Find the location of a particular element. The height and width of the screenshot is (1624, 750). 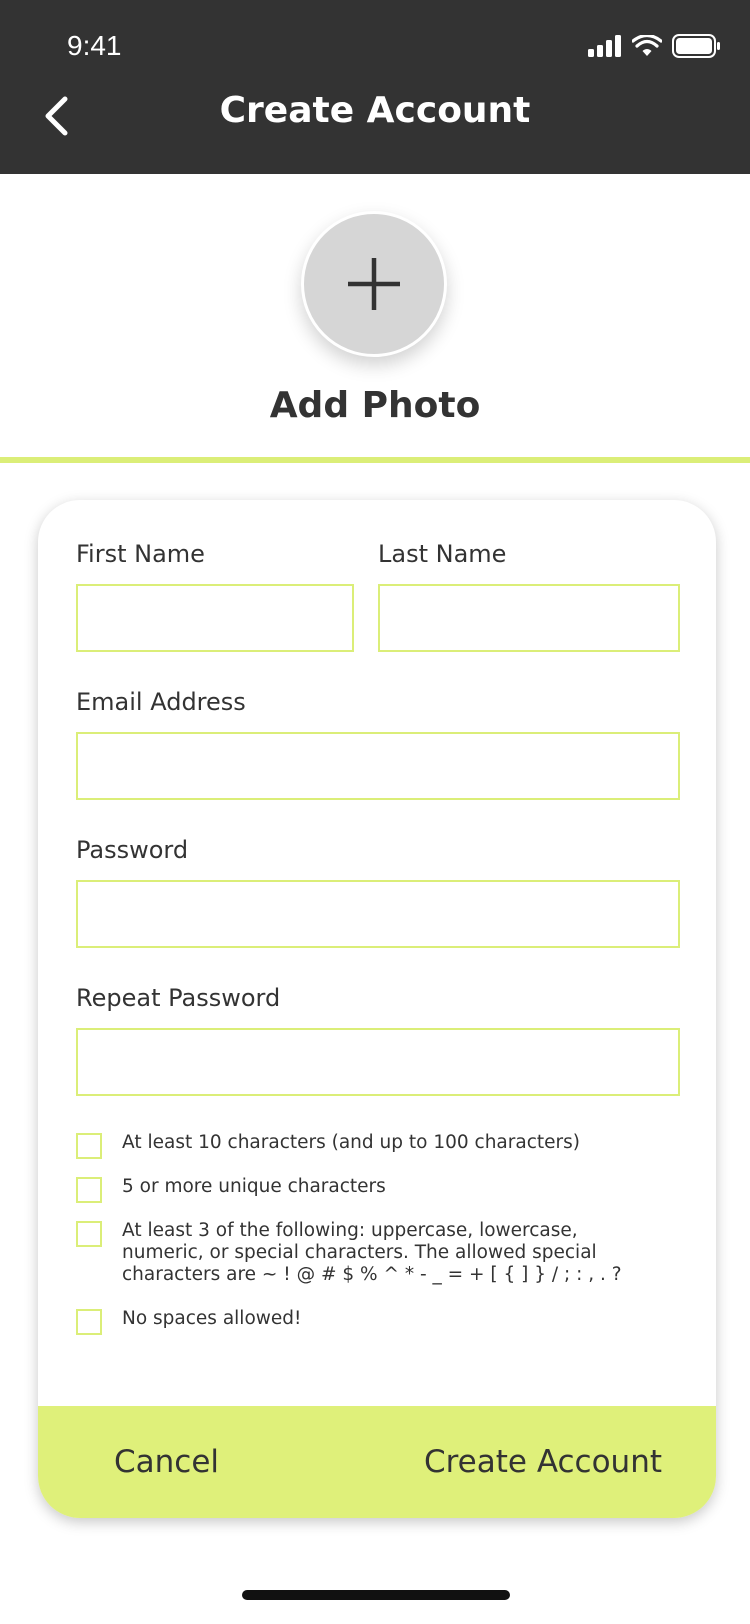

repeat-password-input is located at coordinates (378, 1062).